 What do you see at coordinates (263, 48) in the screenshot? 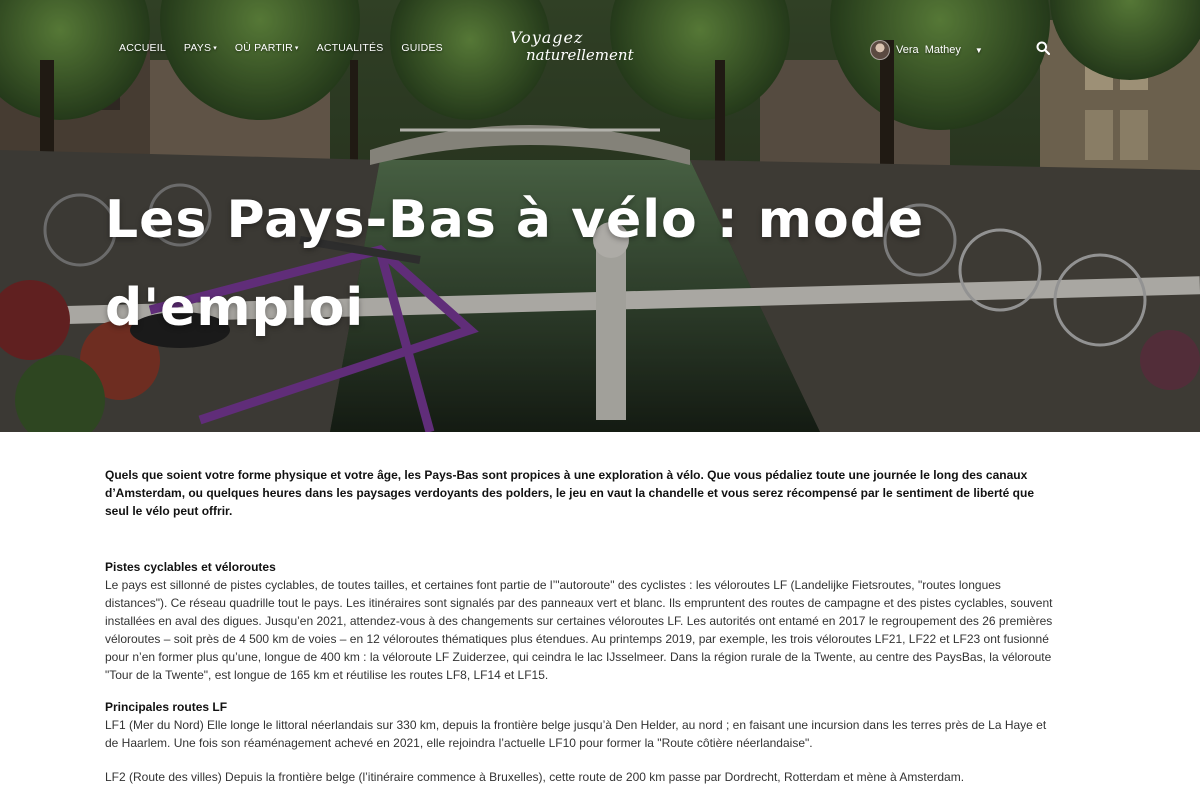
I see `nav-item-label: OÙ PARTIR` at bounding box center [263, 48].